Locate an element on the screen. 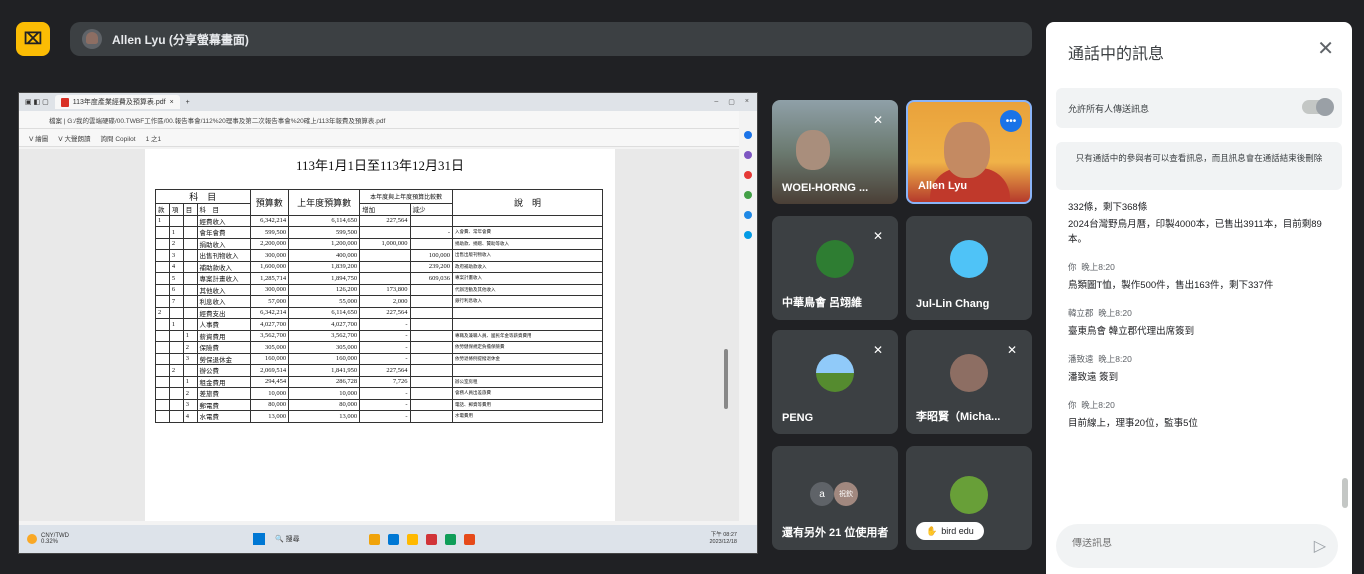 This screenshot has height=574, width=1364. chrome-icon is located at coordinates (450, 539).